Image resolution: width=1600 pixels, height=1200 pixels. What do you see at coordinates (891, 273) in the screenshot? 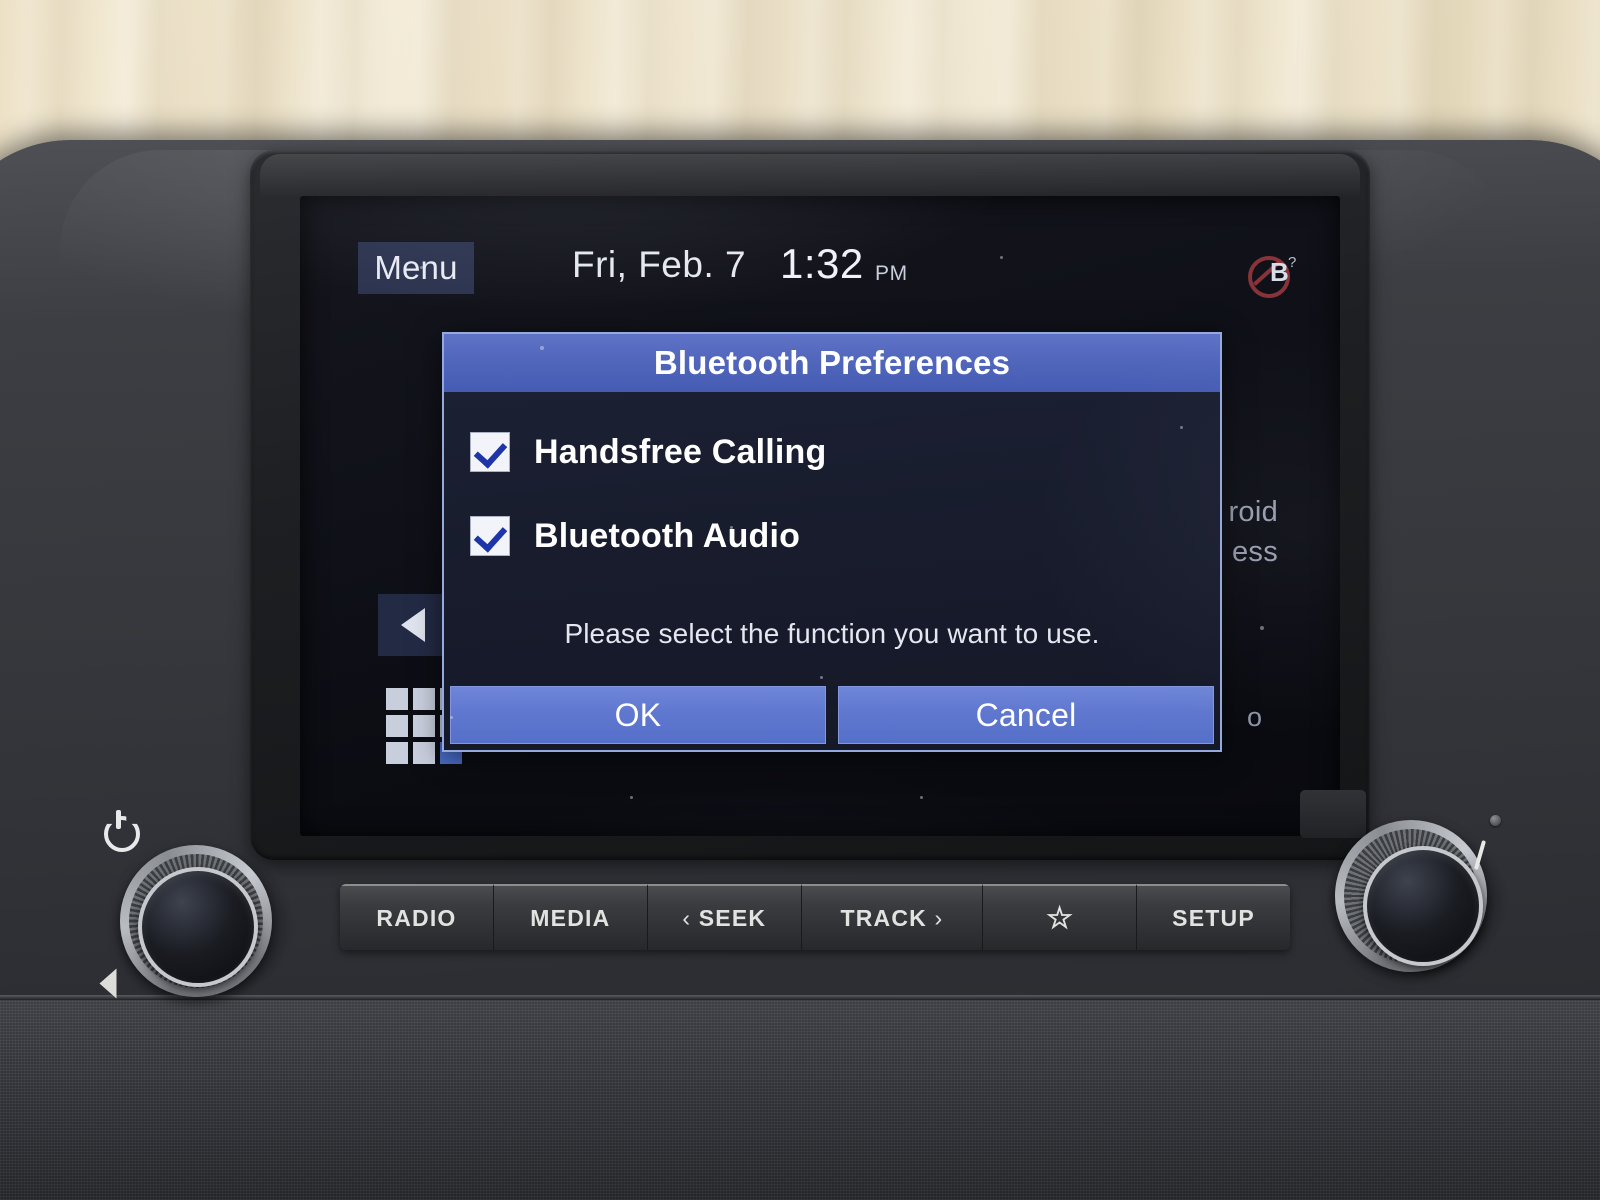
I see `status-ampm: PM` at bounding box center [891, 273].